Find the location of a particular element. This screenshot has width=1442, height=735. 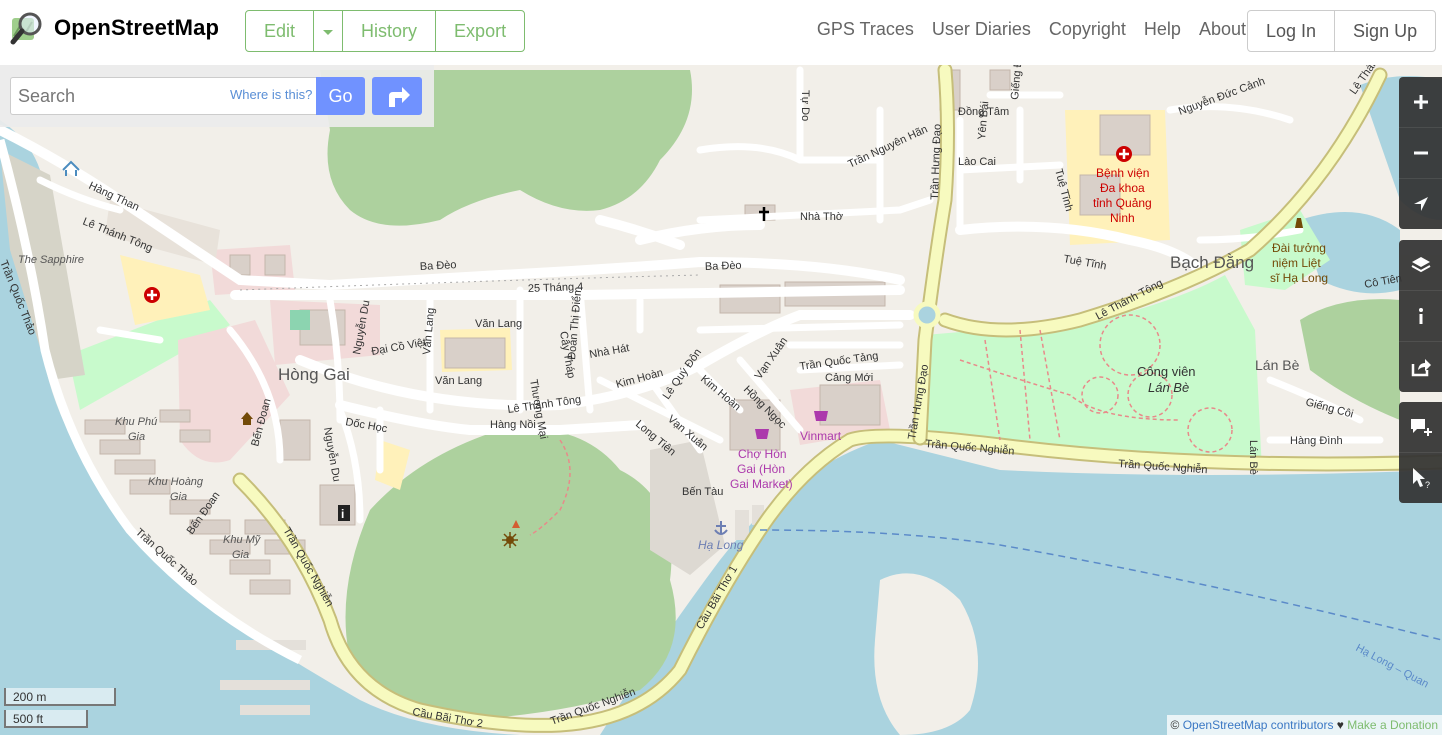

label-dai-tuong-niem-2: niệm Liệt is located at coordinates (1296, 263).